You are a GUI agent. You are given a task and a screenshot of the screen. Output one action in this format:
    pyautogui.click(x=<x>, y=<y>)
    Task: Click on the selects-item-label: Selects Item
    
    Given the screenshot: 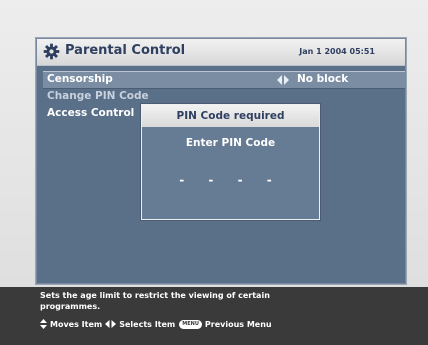 What is the action you would take?
    pyautogui.click(x=147, y=324)
    